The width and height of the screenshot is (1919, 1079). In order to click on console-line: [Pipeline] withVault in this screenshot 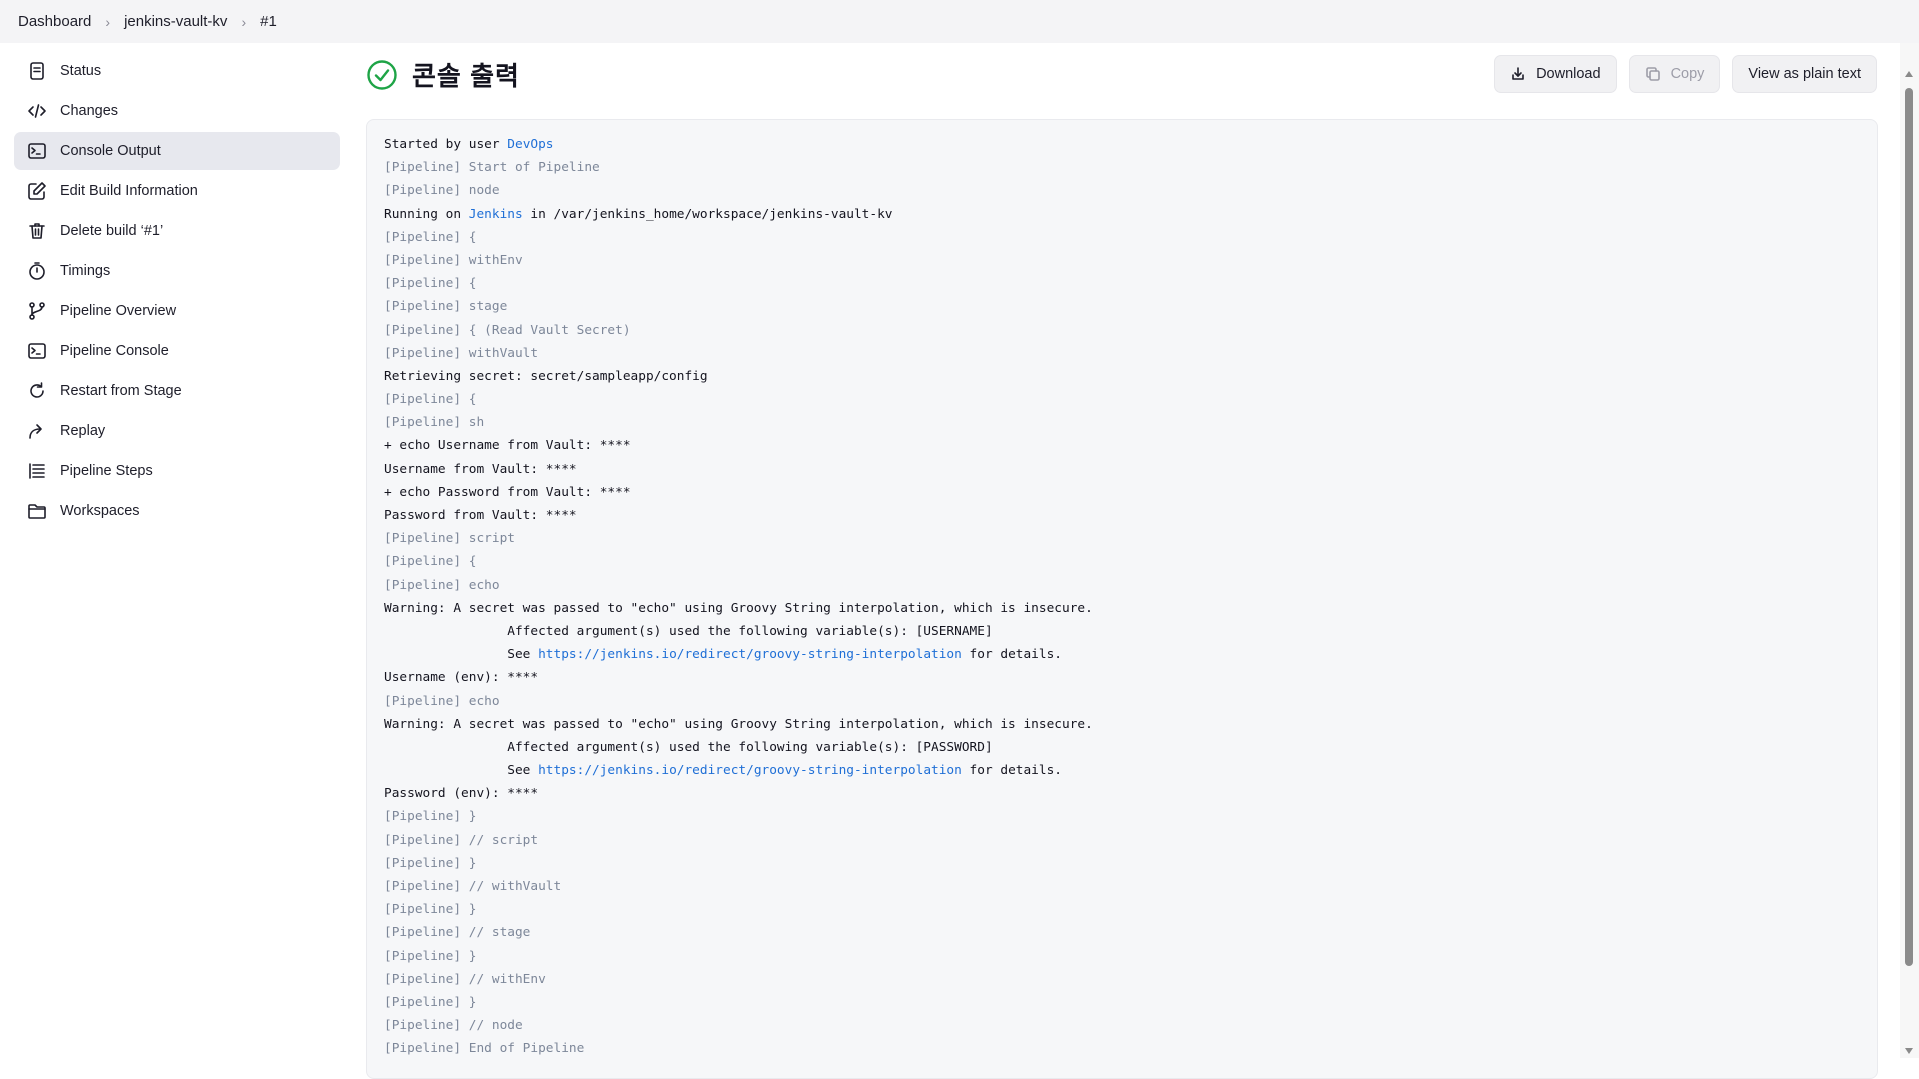, I will do `click(461, 353)`.